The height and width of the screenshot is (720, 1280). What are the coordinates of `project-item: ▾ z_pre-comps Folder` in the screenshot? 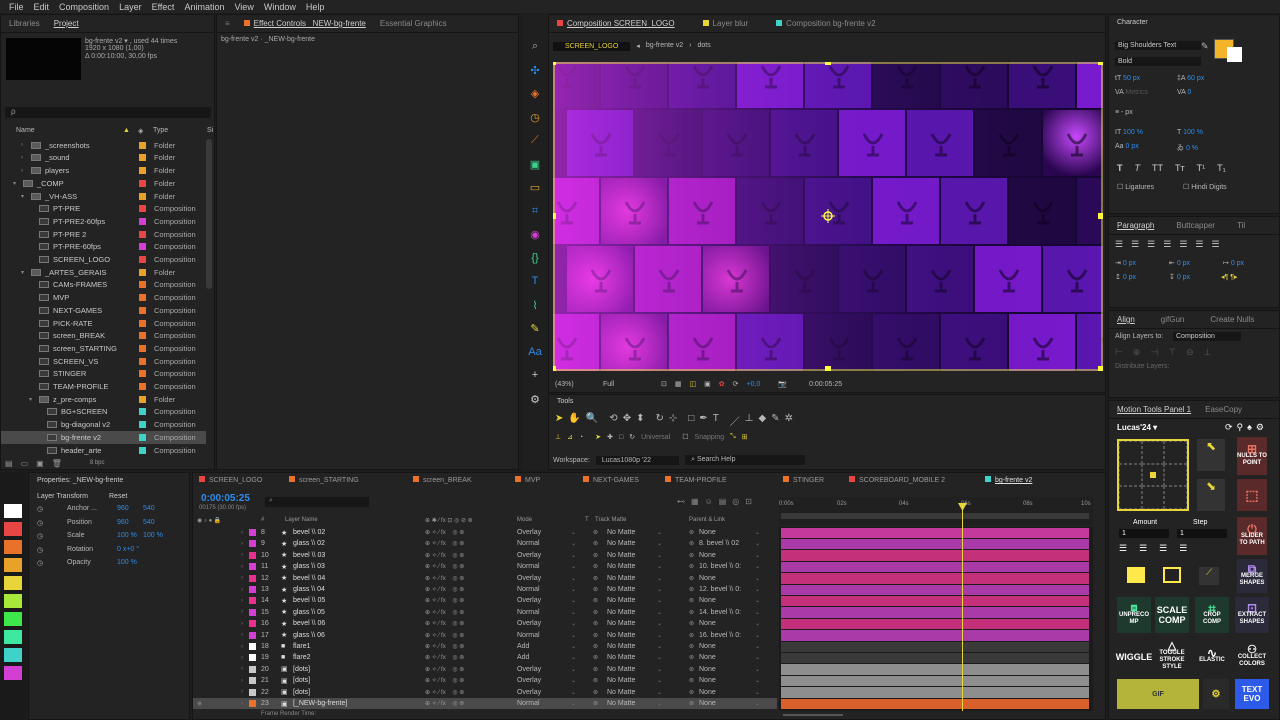 It's located at (103, 399).